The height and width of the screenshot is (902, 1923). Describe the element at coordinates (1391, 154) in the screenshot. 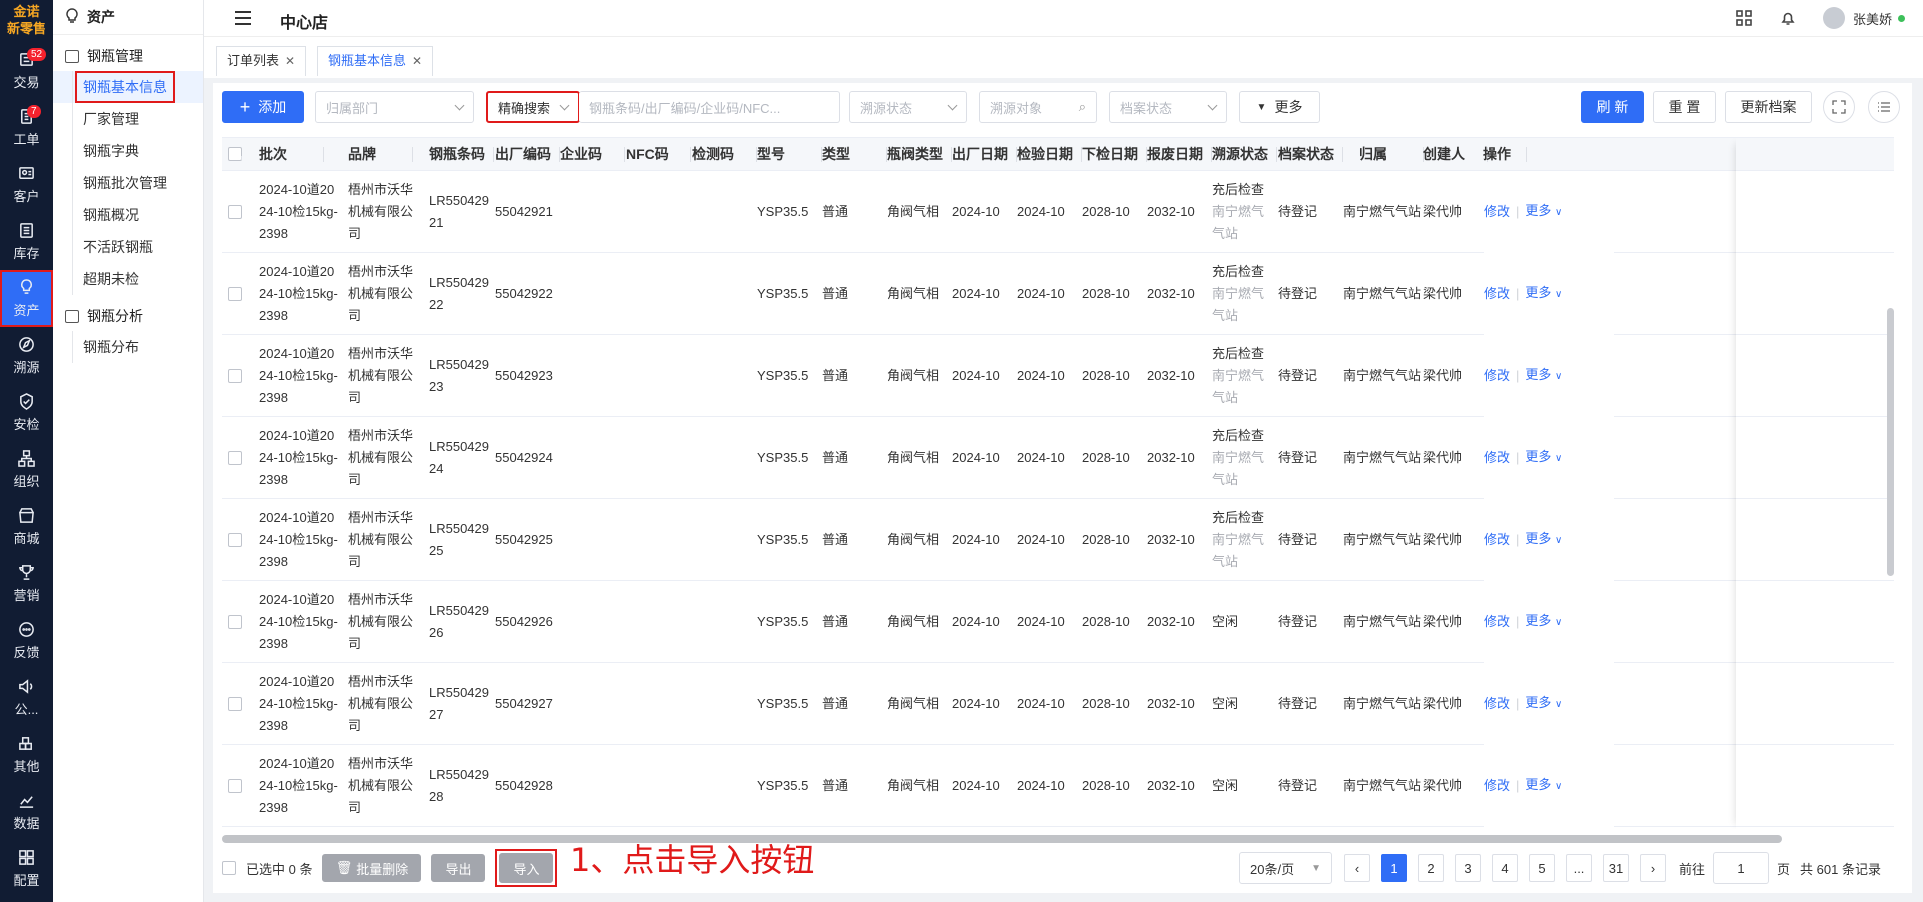

I see `column-header: 归属` at that location.